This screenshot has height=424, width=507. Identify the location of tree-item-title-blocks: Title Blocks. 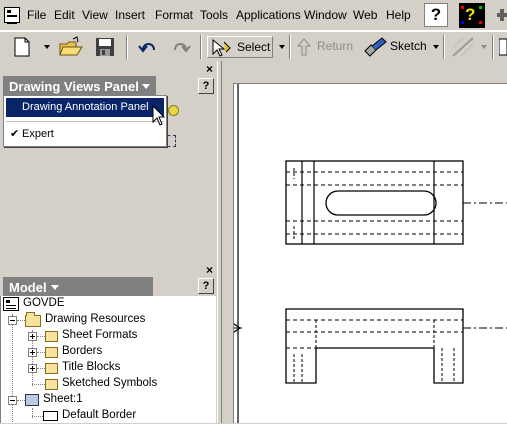
(120, 368).